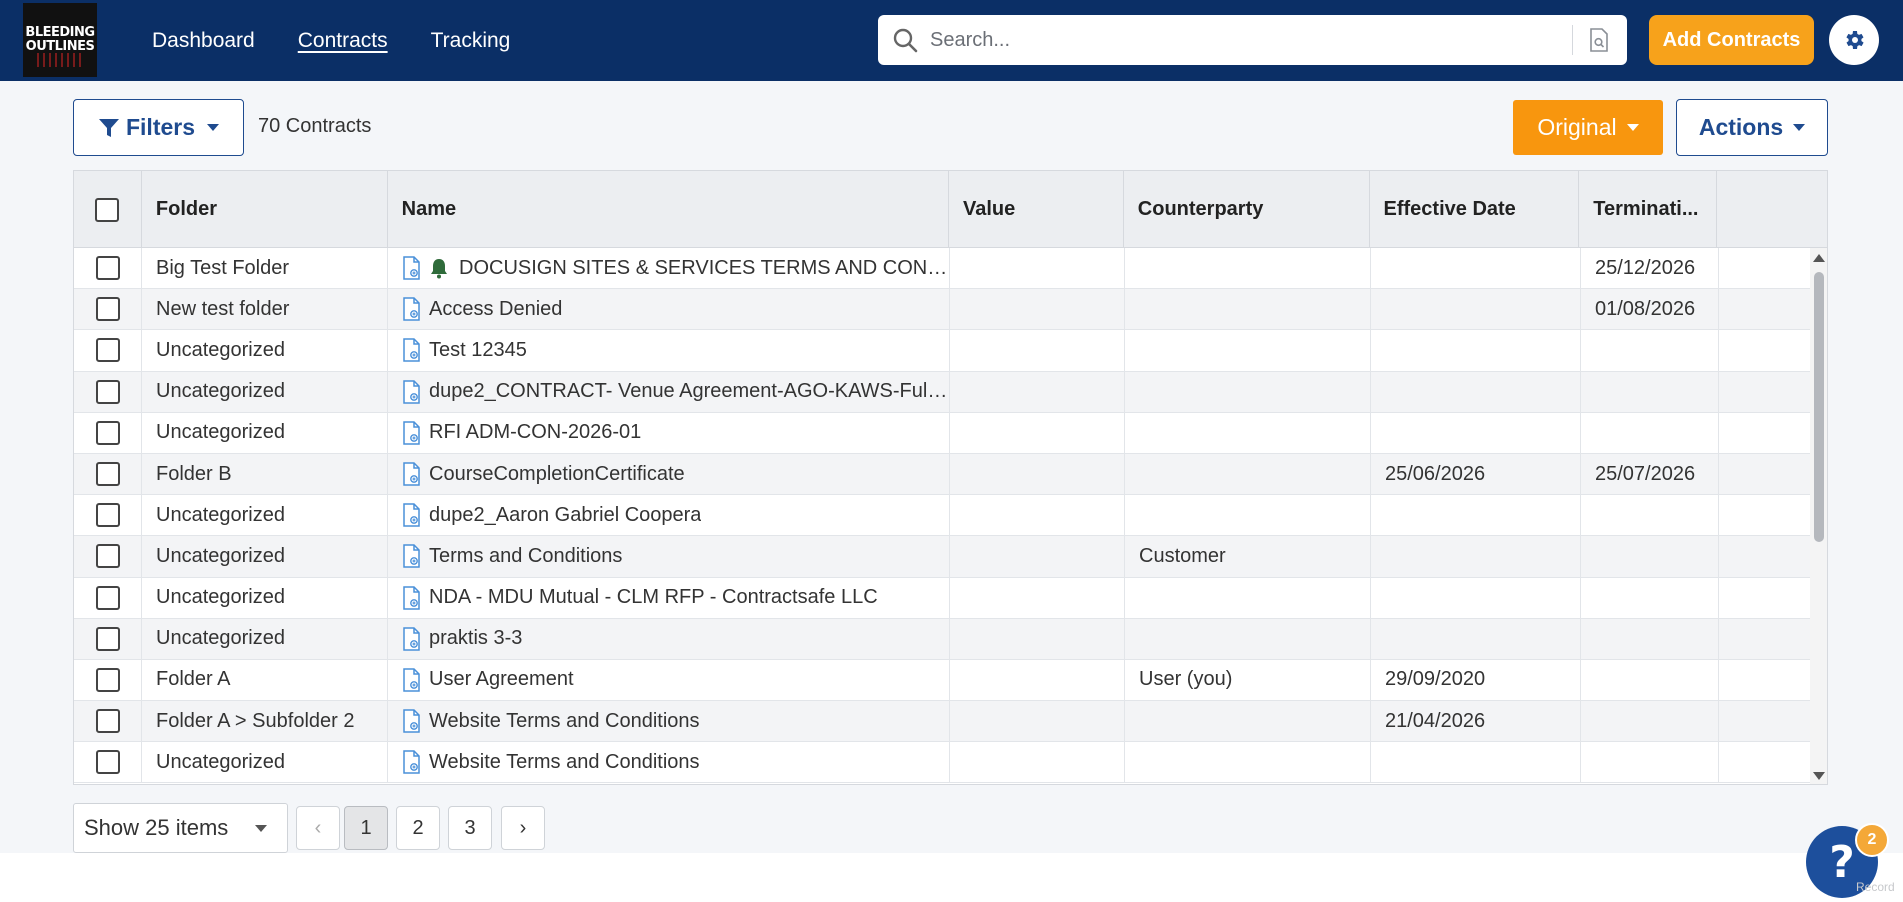 This screenshot has height=902, width=1903. Describe the element at coordinates (475, 638) in the screenshot. I see `contract-name-link: praktis 3-3` at that location.